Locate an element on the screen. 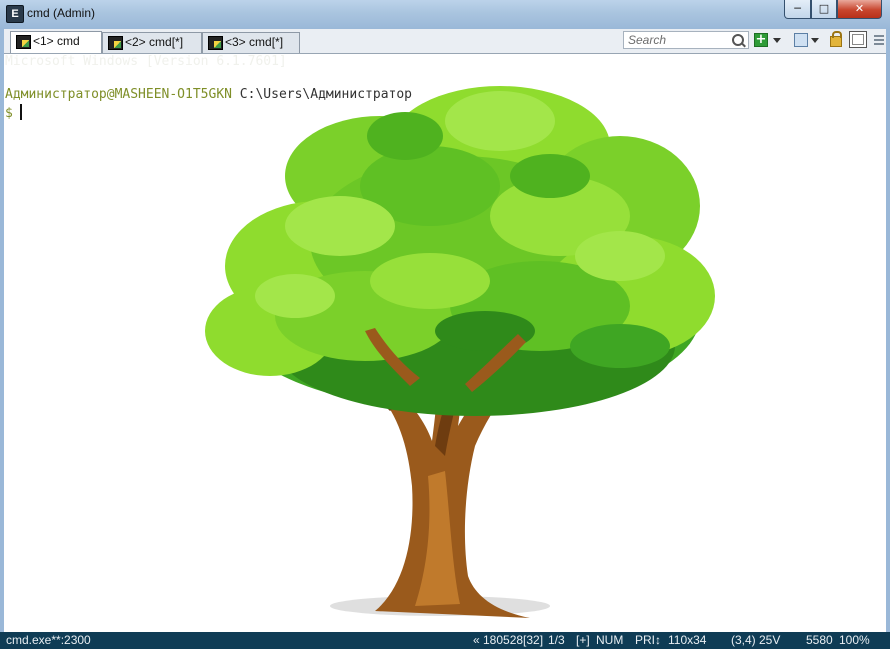 The height and width of the screenshot is (649, 890). minimize-button: ─ is located at coordinates (797, 9).